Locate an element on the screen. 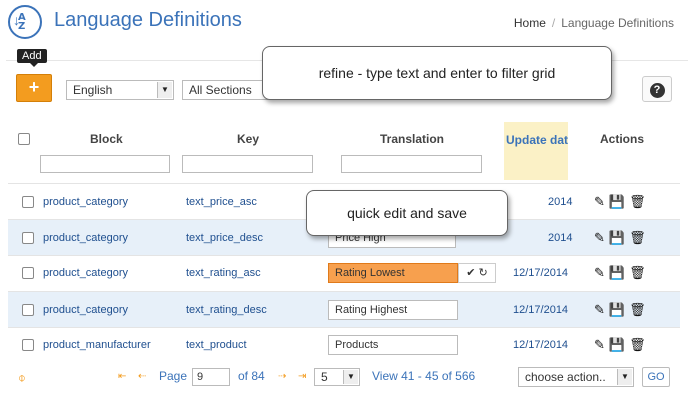 The height and width of the screenshot is (400, 688). language-az-icon: ↓ AZ is located at coordinates (25, 22).